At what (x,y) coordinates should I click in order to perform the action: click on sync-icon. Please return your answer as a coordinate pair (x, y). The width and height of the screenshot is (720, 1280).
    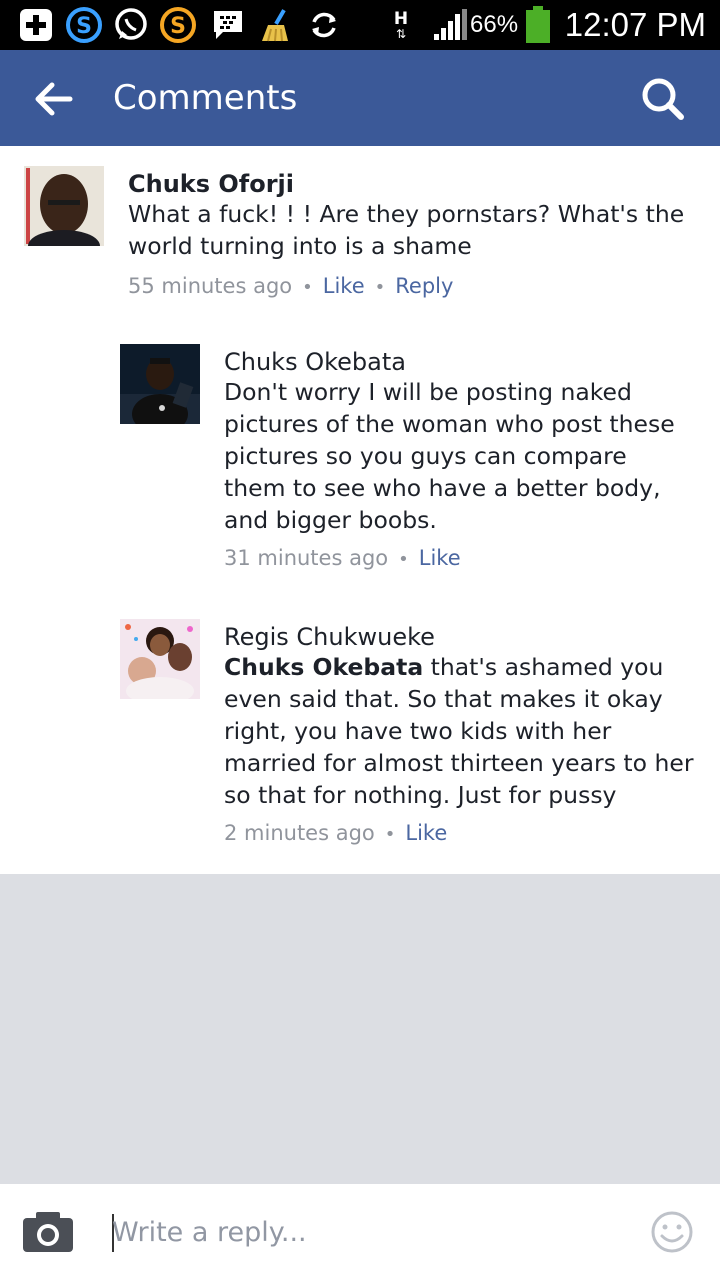
    Looking at the image, I should click on (324, 25).